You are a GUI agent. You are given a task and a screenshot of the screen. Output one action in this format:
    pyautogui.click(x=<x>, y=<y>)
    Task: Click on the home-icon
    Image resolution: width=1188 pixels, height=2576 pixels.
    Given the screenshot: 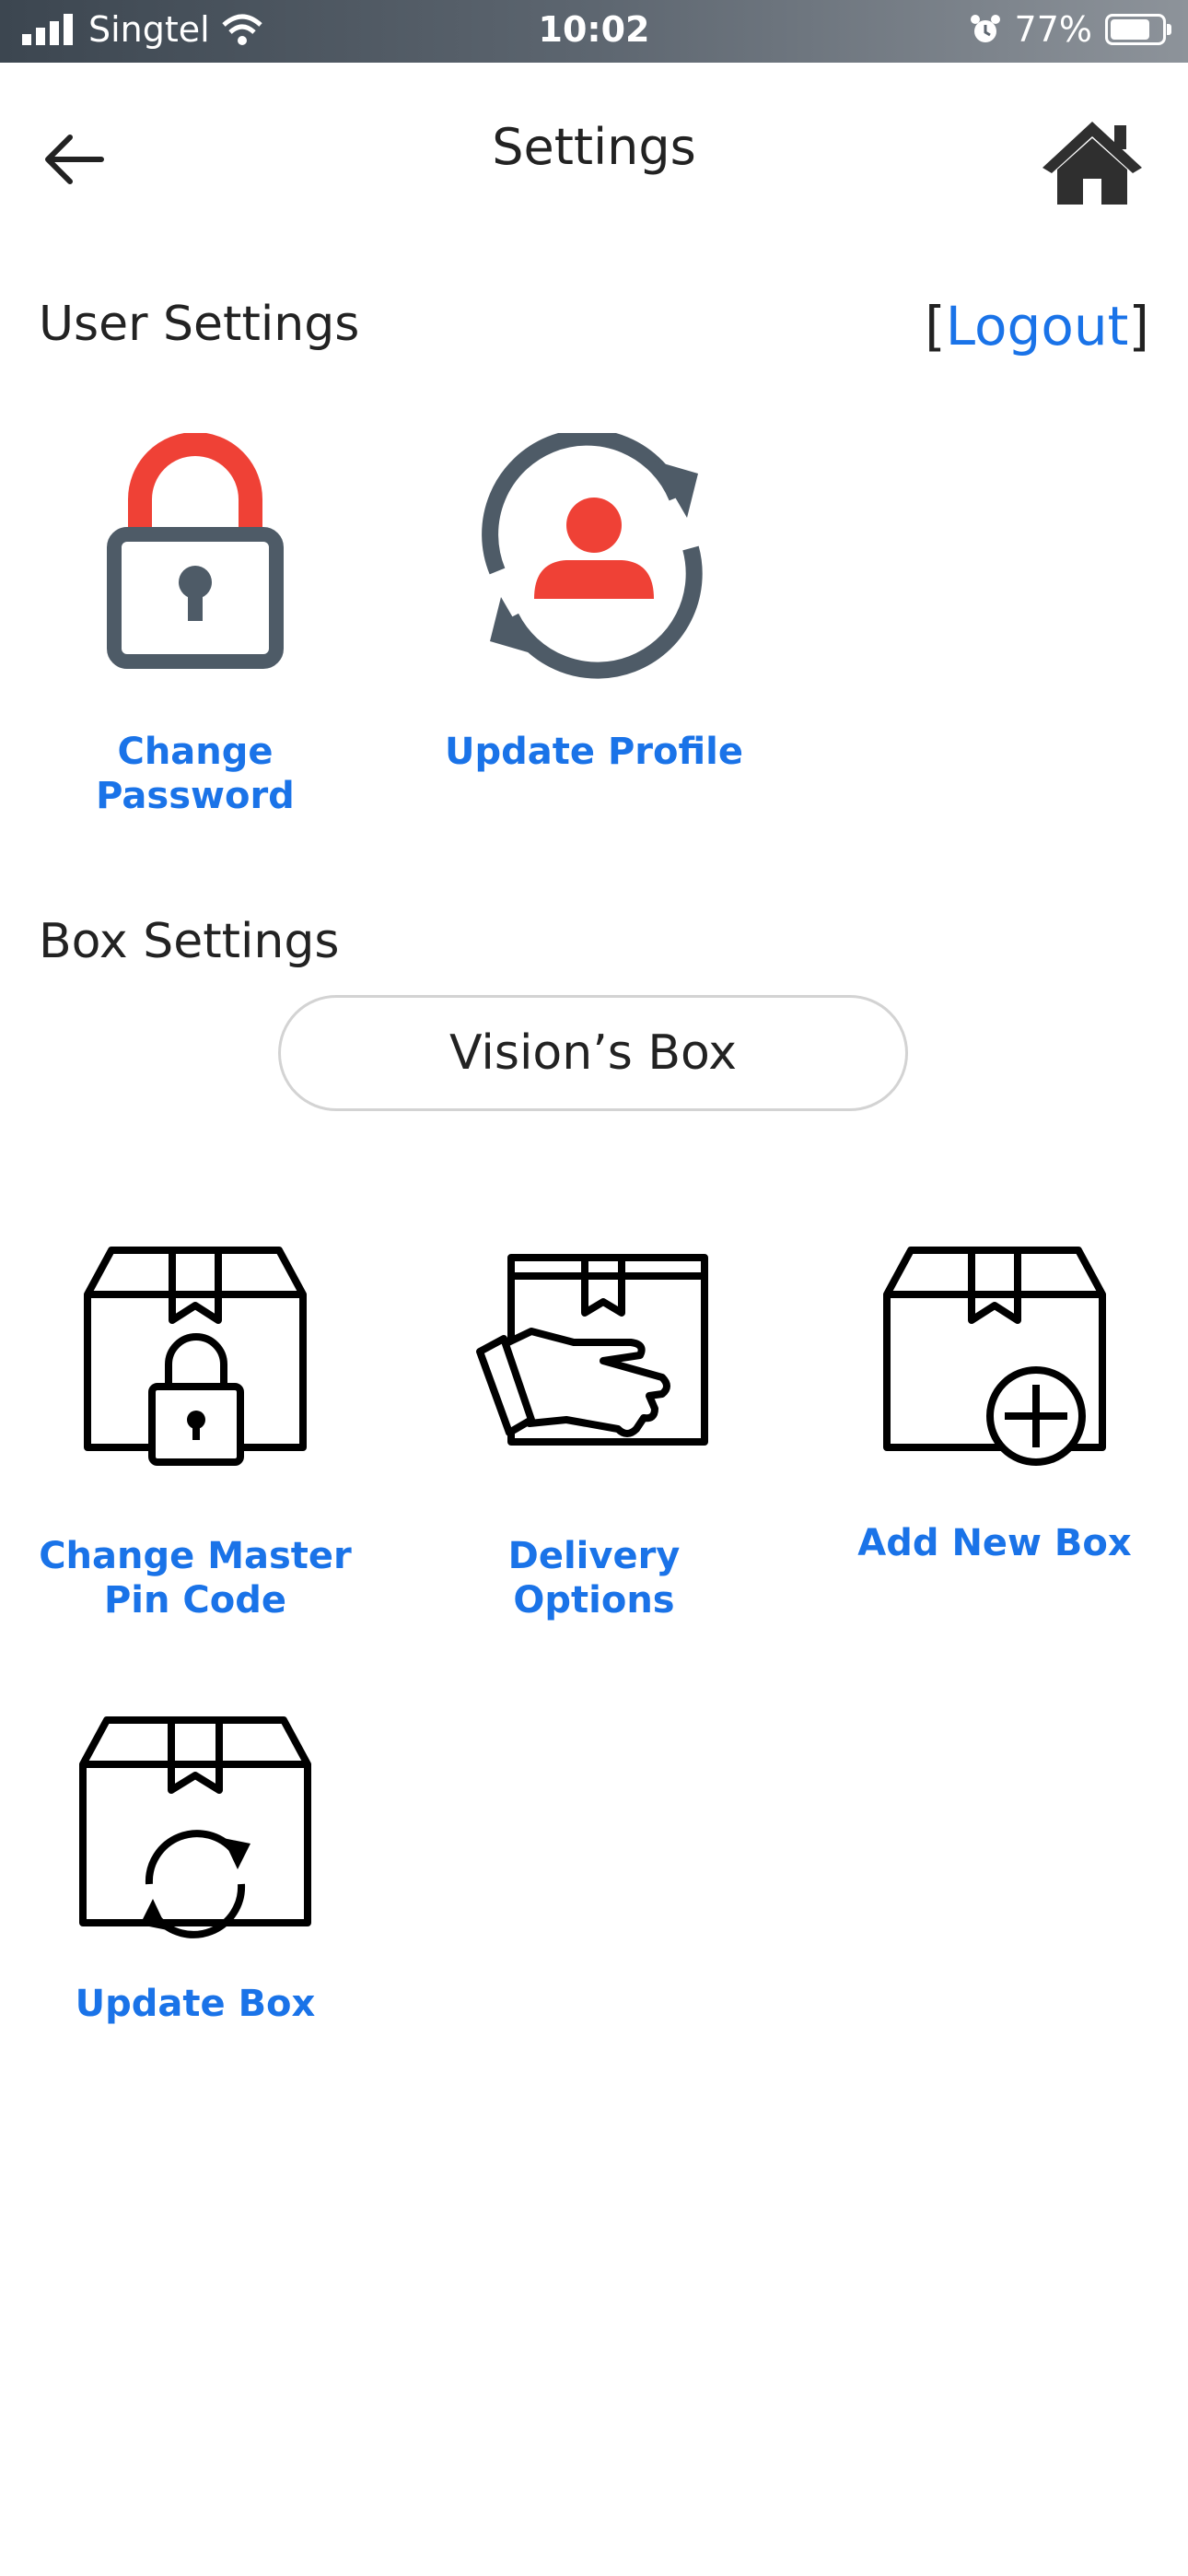 What is the action you would take?
    pyautogui.click(x=1092, y=162)
    